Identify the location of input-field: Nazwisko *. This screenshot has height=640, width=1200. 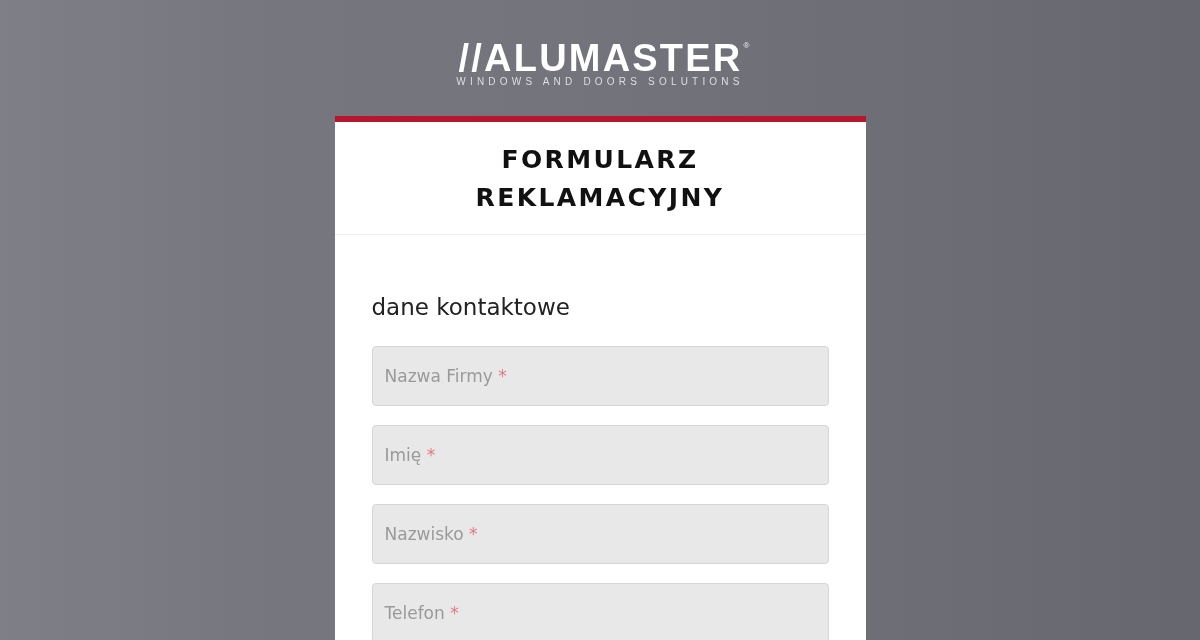
(600, 534).